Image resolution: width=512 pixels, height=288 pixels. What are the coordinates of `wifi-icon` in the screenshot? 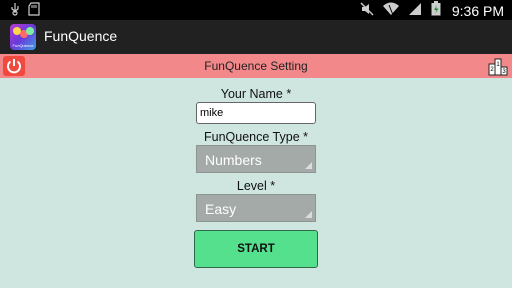 It's located at (390, 11).